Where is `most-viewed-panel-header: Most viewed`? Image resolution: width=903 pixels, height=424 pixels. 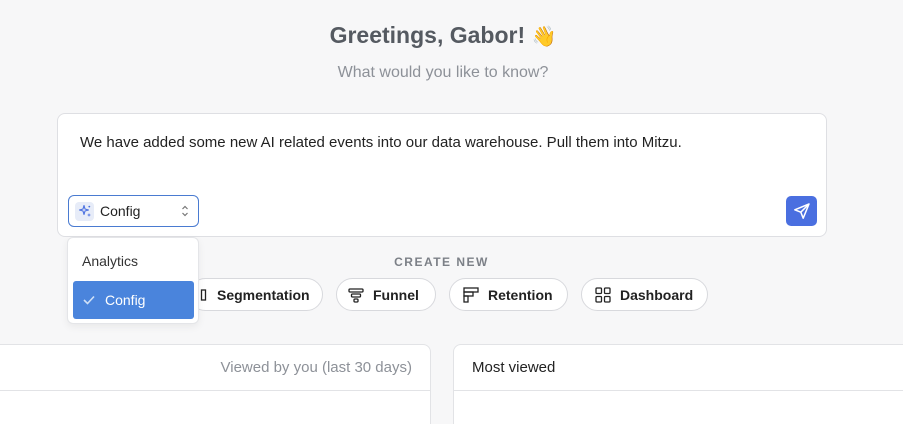 most-viewed-panel-header: Most viewed is located at coordinates (678, 368).